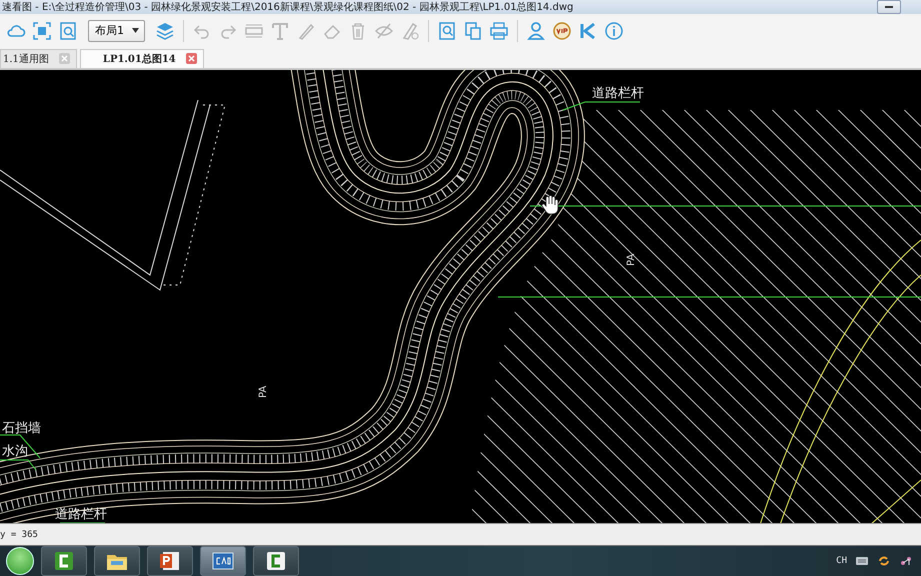 The image size is (921, 576). Describe the element at coordinates (83, 523) in the screenshot. I see `leader-line` at that location.